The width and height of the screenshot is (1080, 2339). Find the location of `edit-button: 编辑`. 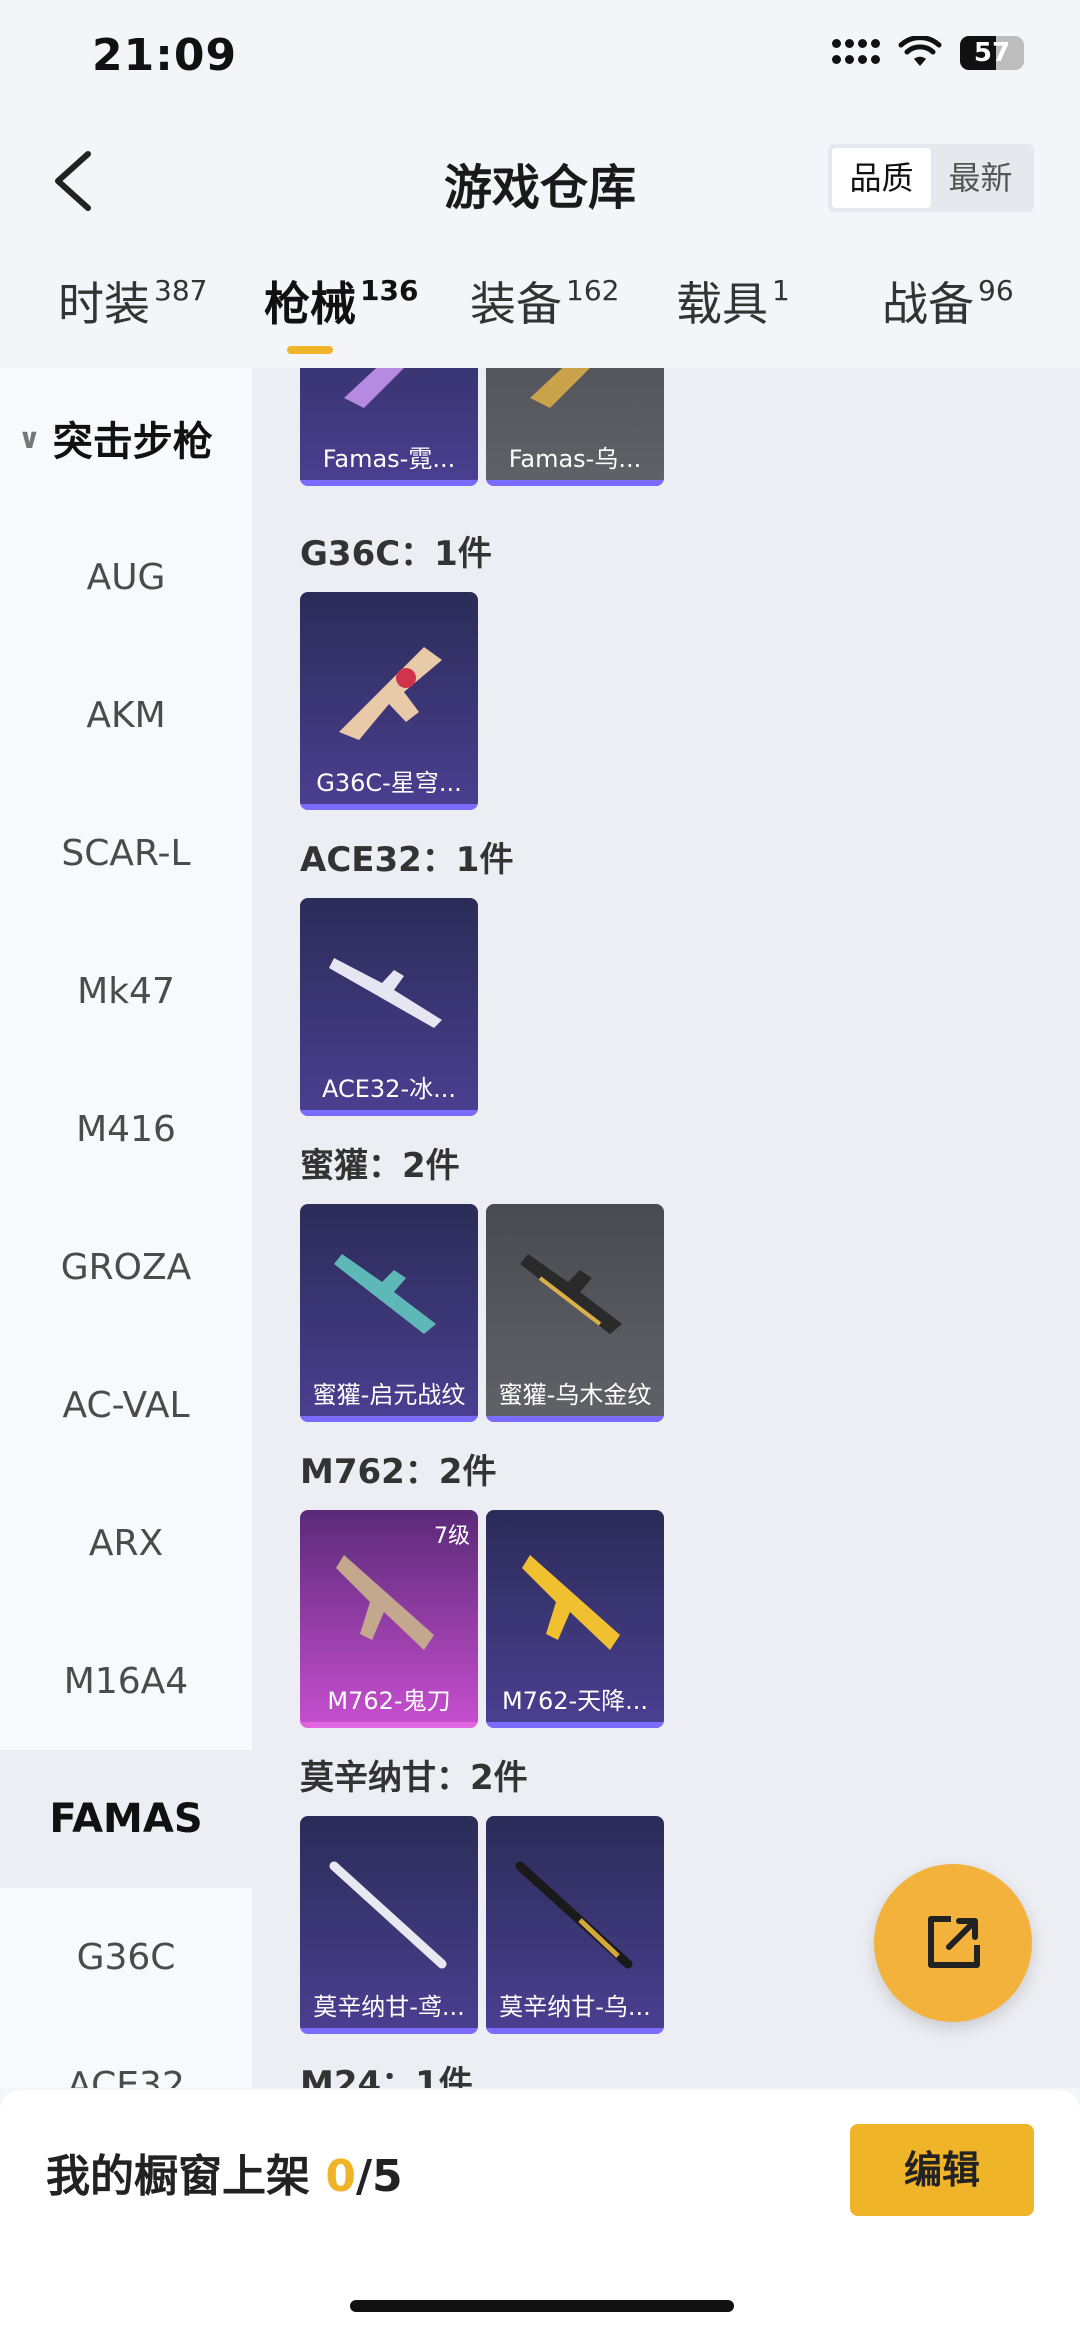

edit-button: 编辑 is located at coordinates (942, 2170).